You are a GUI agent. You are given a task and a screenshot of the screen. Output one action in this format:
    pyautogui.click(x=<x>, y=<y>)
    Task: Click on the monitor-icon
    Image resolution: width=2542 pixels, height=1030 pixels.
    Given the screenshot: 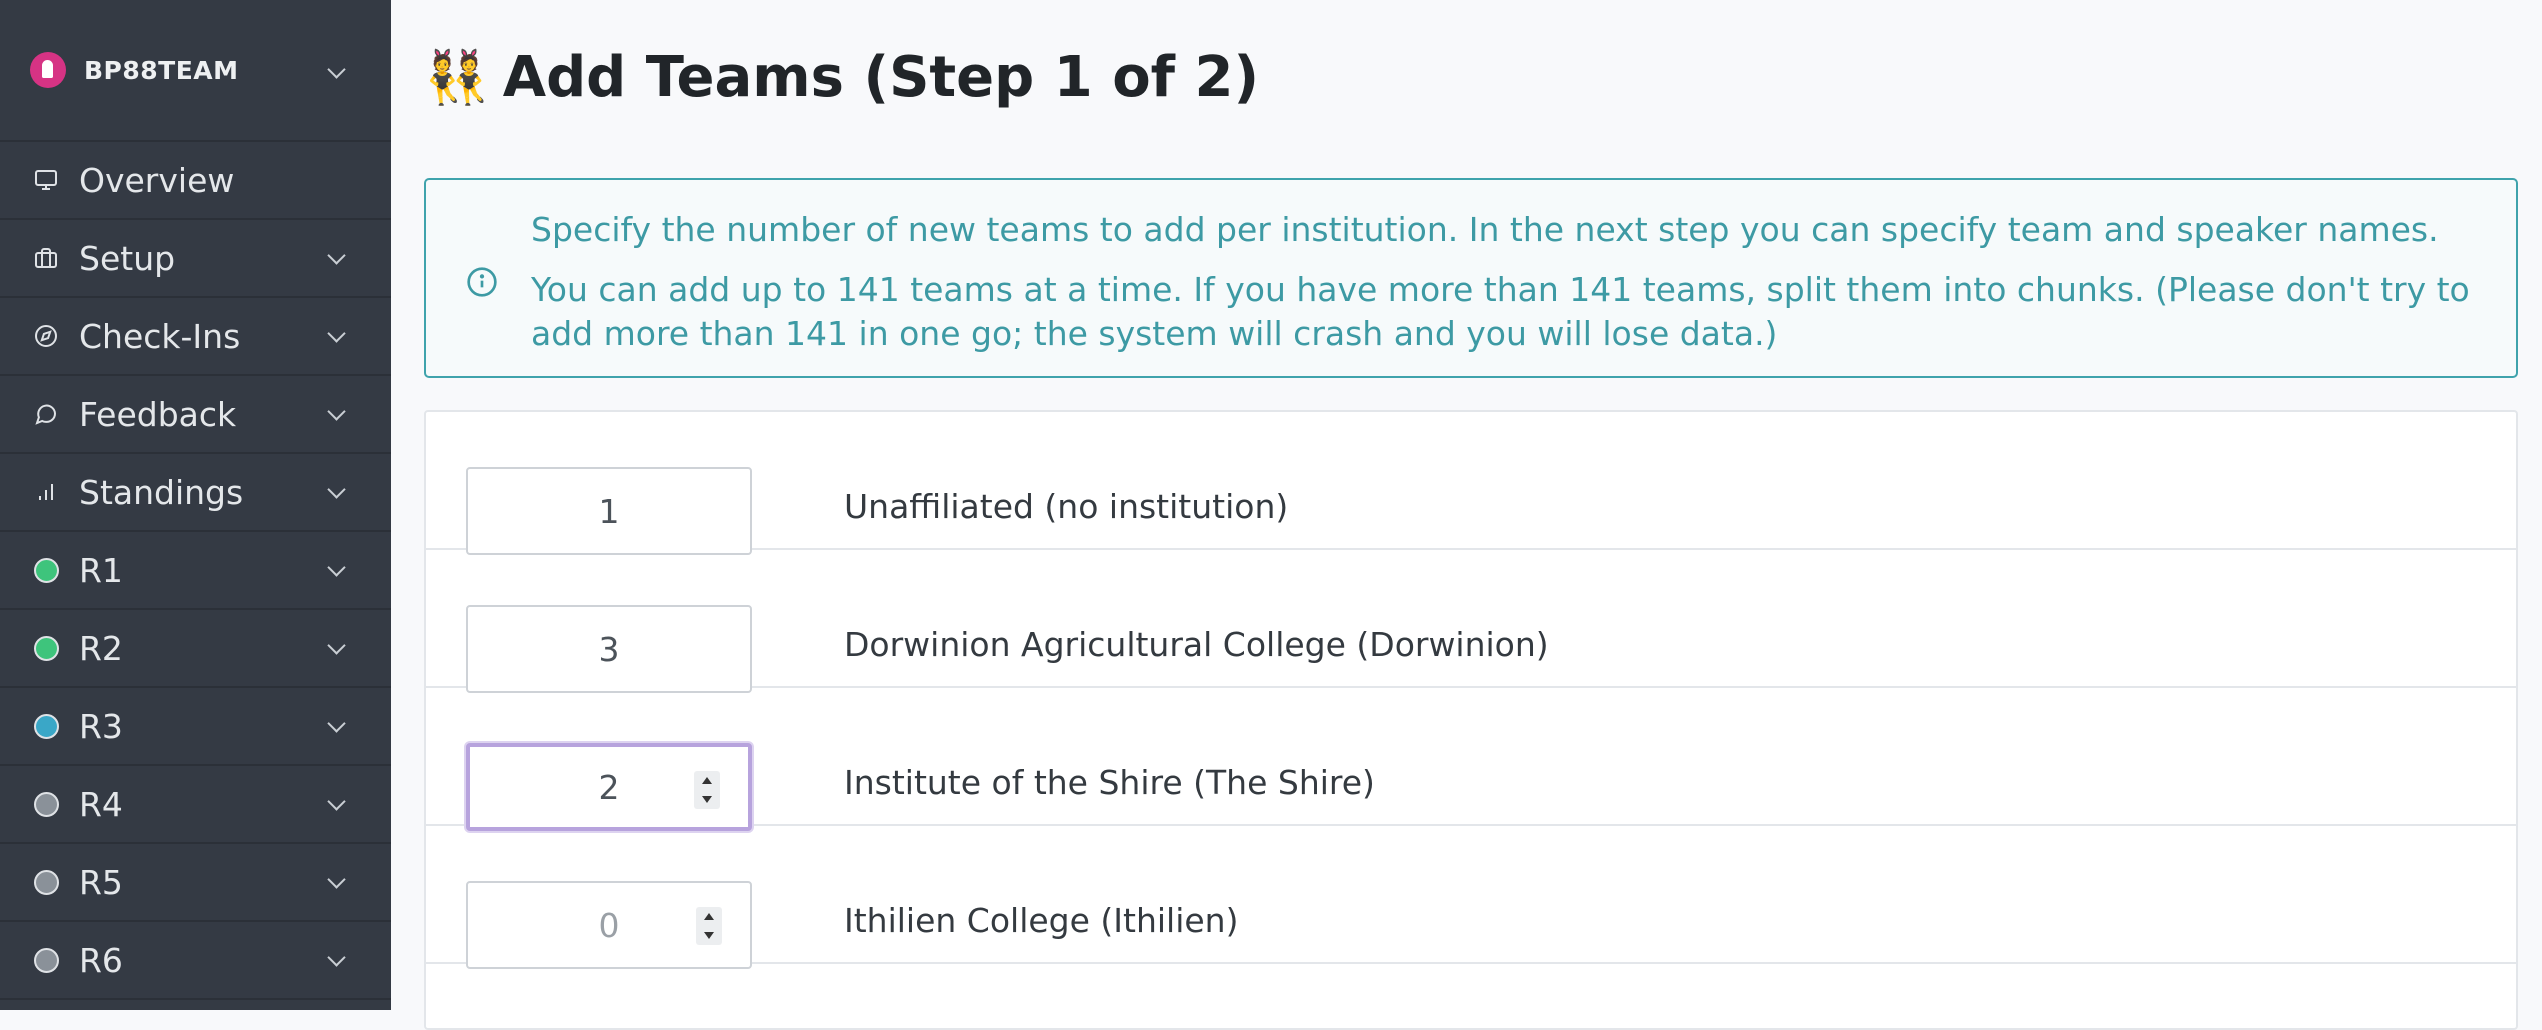 What is the action you would take?
    pyautogui.click(x=46, y=180)
    